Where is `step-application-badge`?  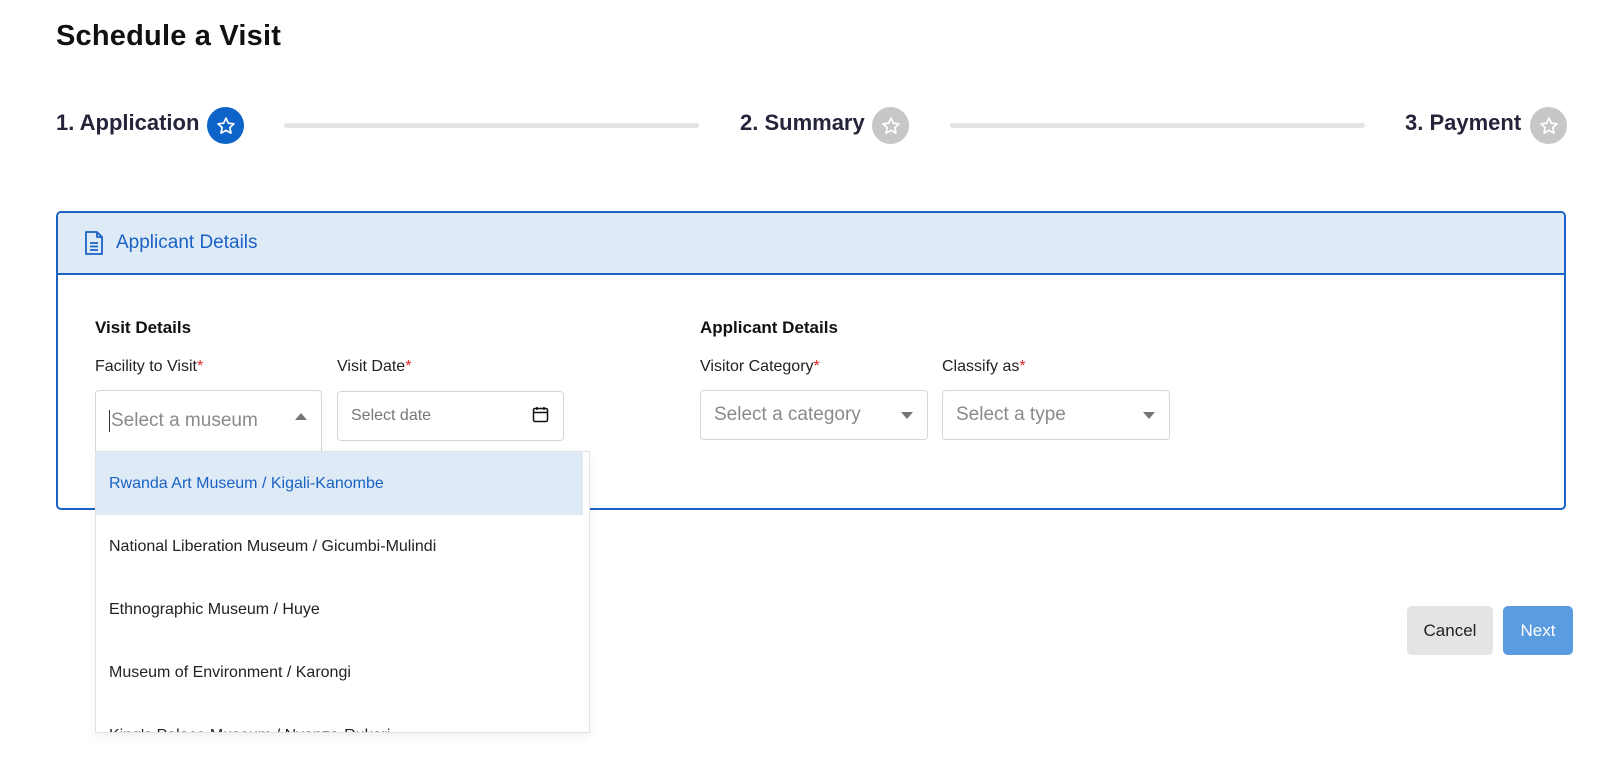 step-application-badge is located at coordinates (225, 125).